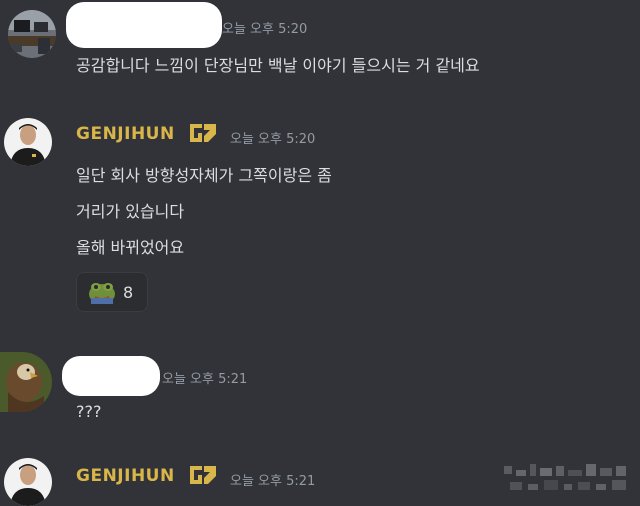  I want to click on avatar-eagle, so click(26, 382).